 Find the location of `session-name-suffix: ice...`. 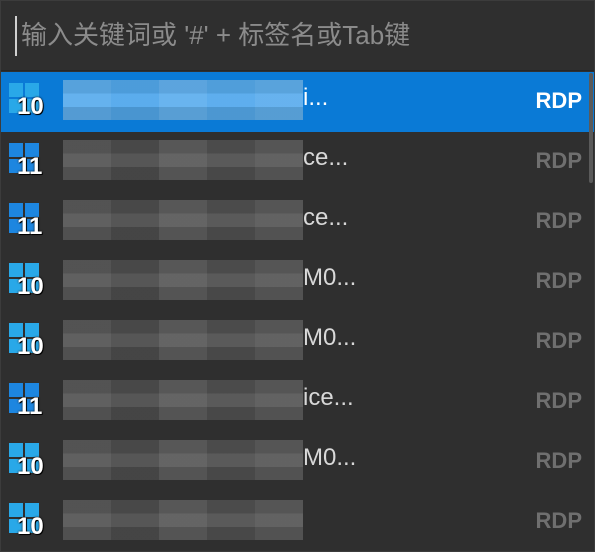

session-name-suffix: ice... is located at coordinates (328, 397).